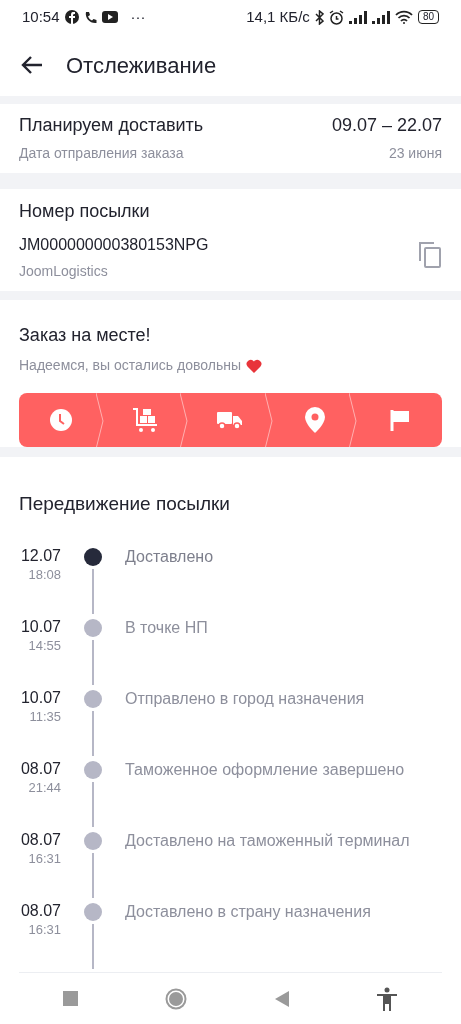 The image size is (461, 1024). What do you see at coordinates (428, 17) in the screenshot?
I see `battery-level: 80` at bounding box center [428, 17].